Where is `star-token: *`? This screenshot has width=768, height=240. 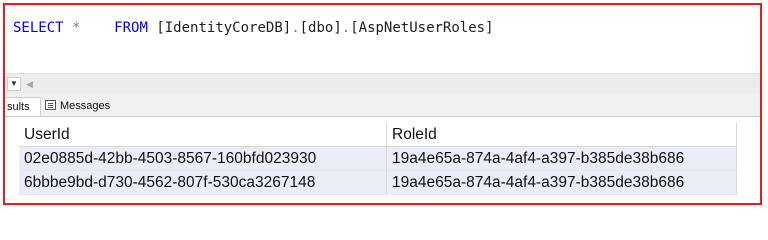
star-token: * is located at coordinates (76, 28).